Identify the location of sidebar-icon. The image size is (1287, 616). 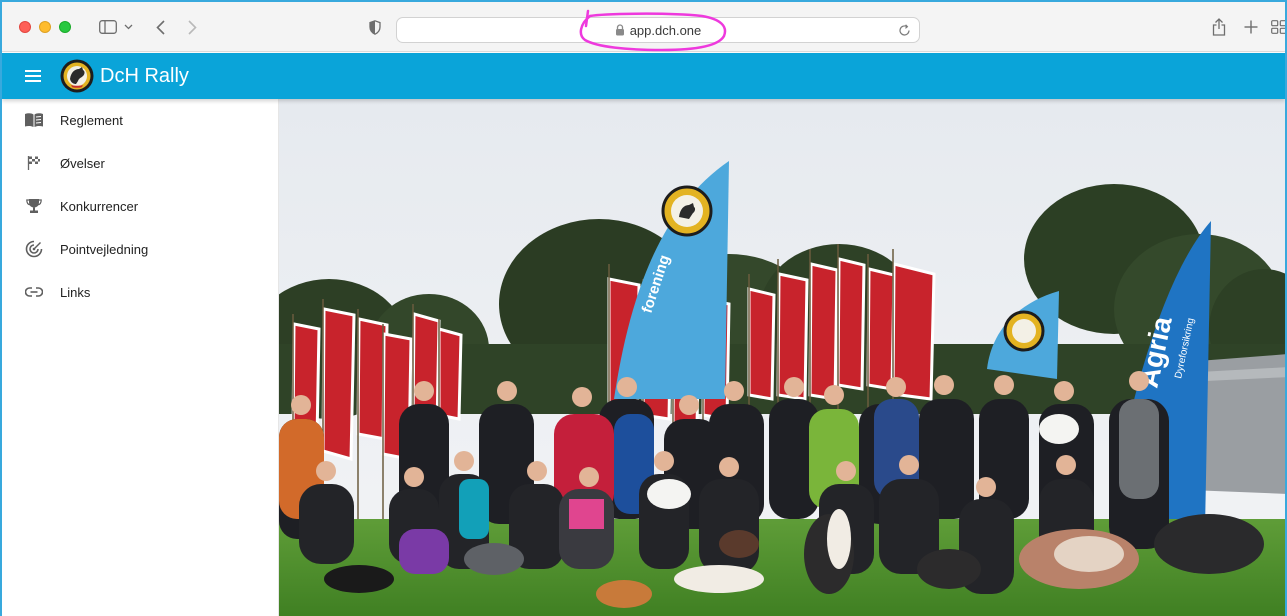
(108, 27).